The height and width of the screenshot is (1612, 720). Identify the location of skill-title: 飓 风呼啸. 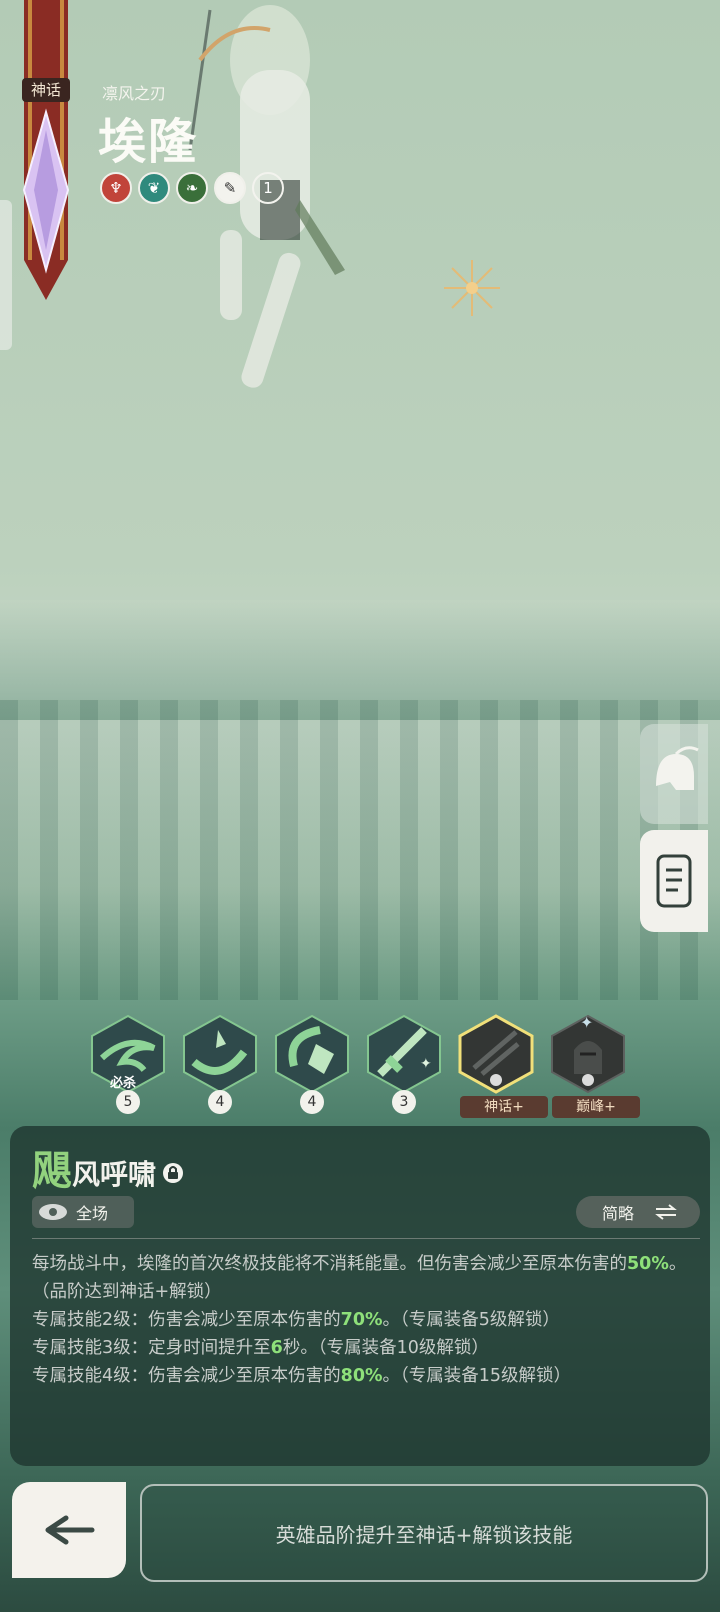
(108, 1167).